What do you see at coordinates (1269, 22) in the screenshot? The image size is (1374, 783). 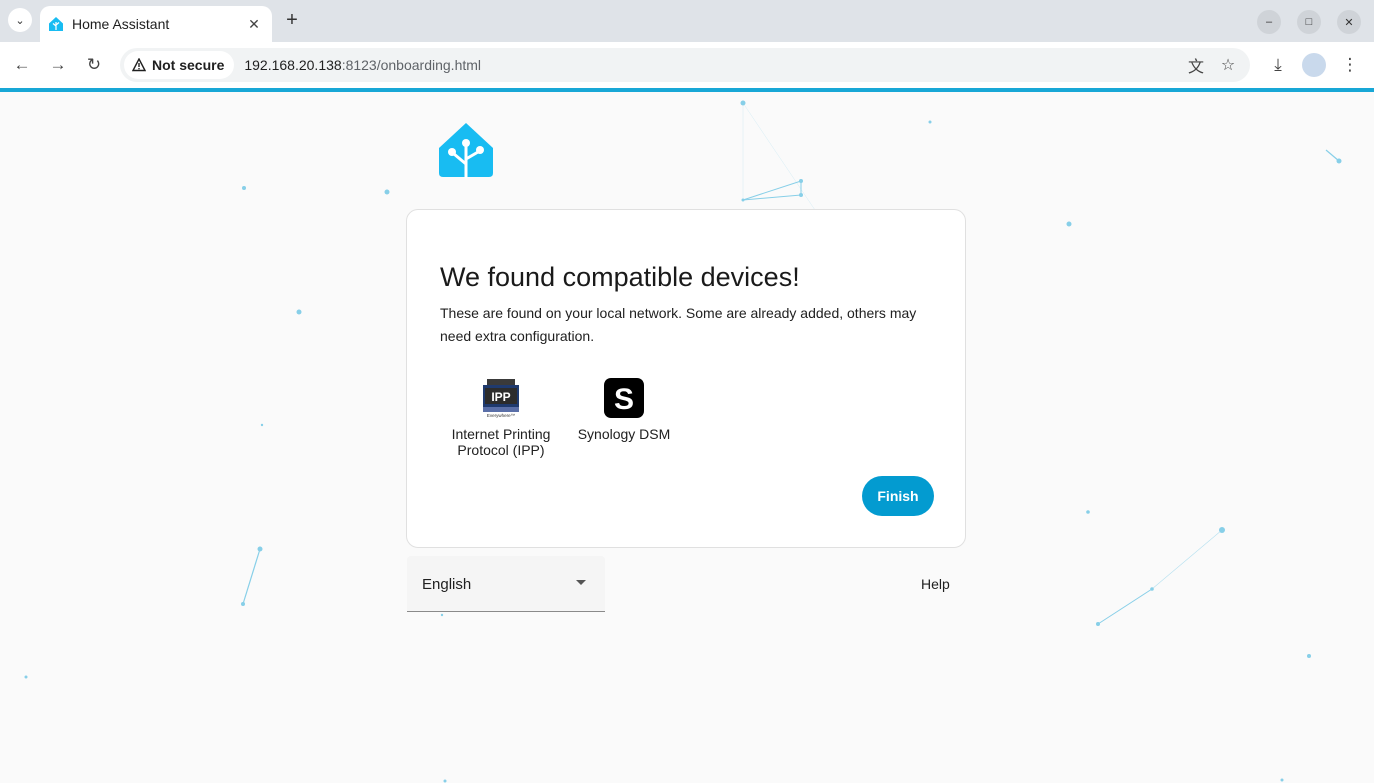 I see `minimize-icon: –` at bounding box center [1269, 22].